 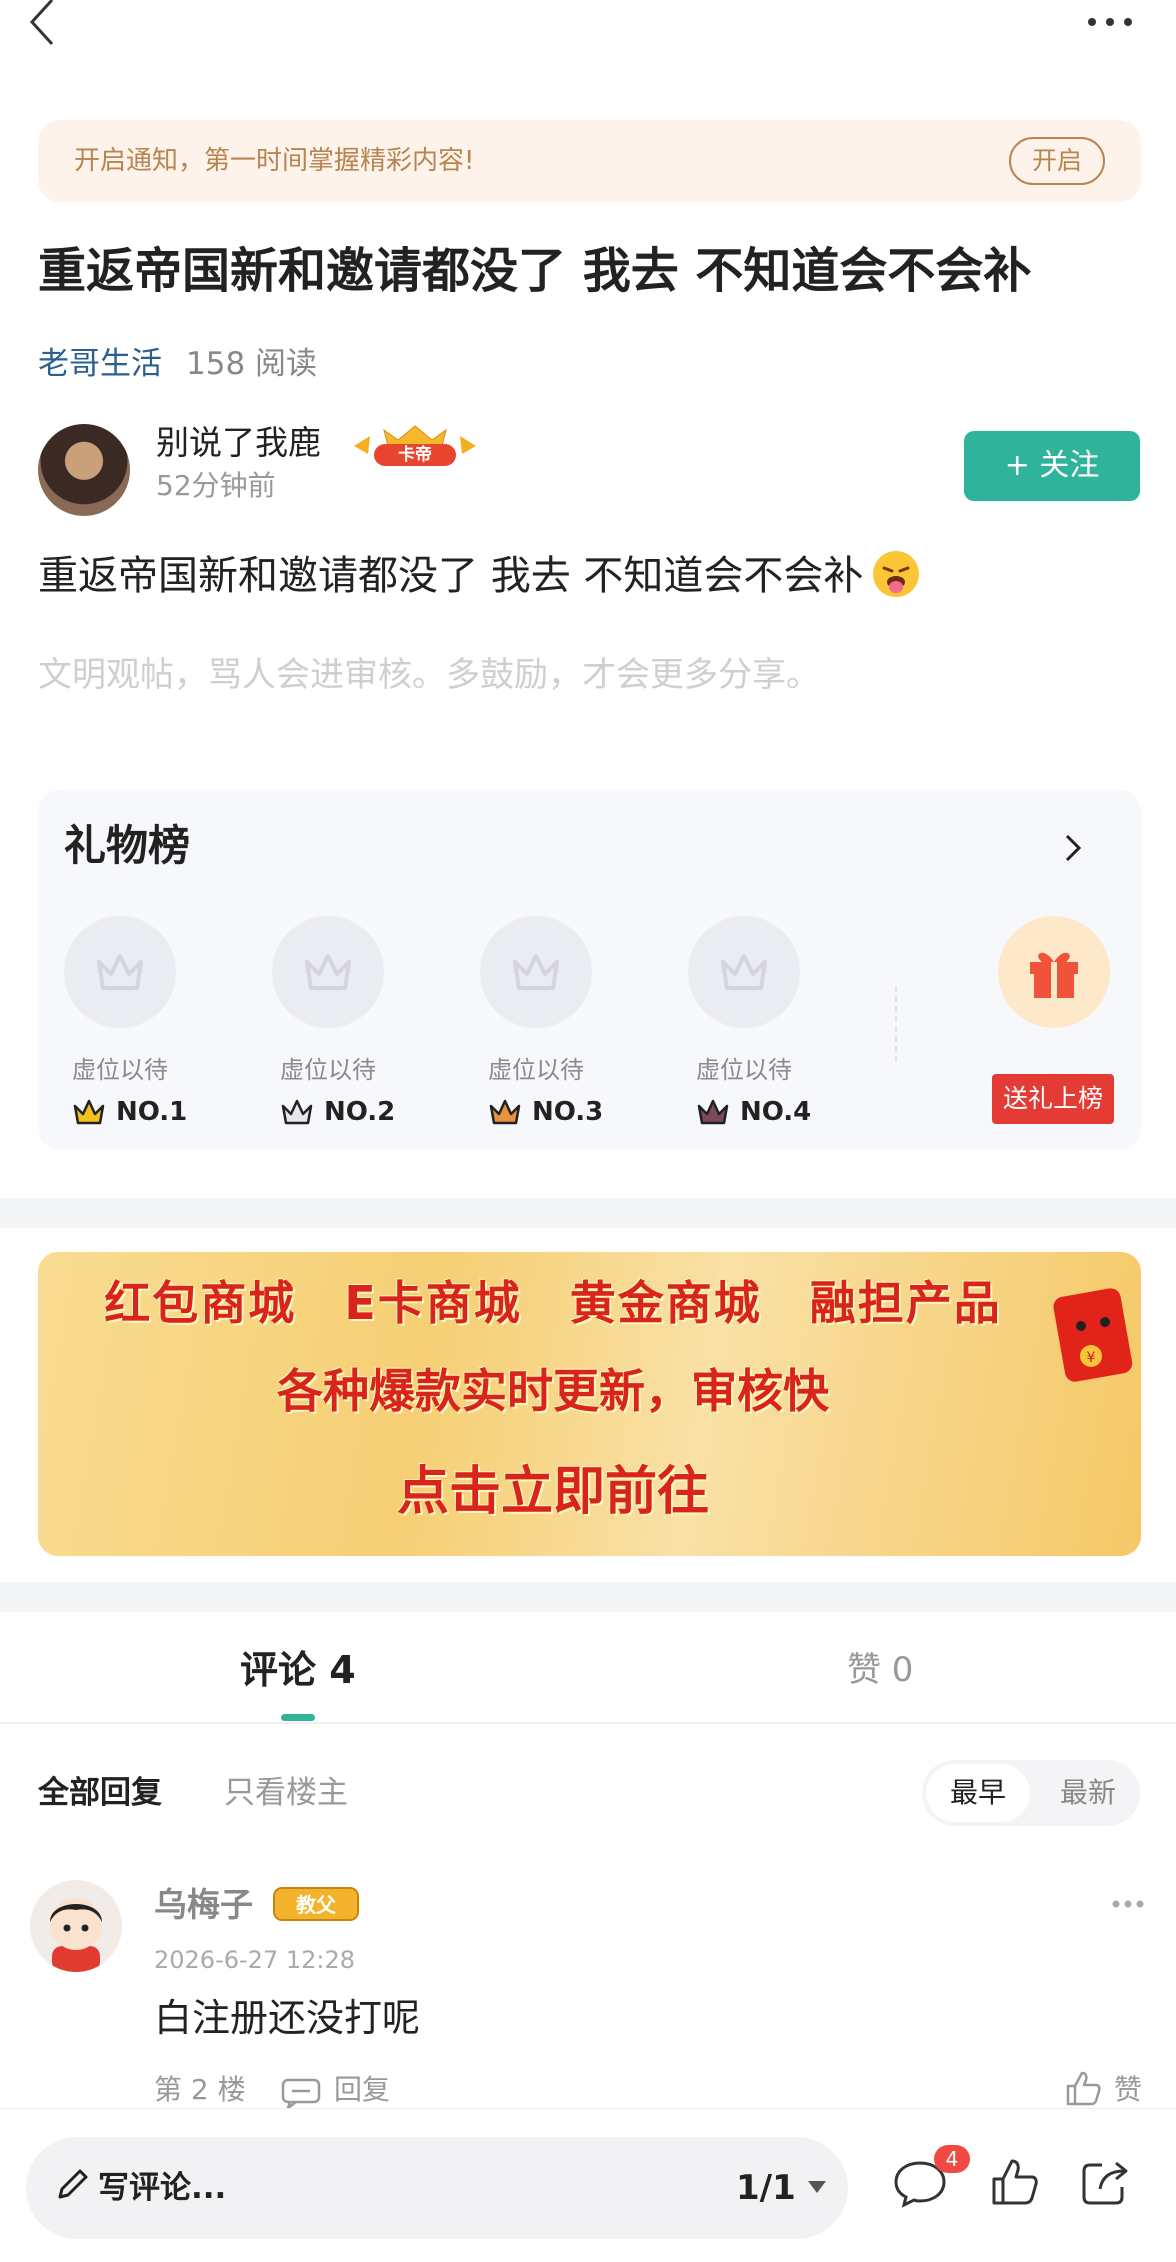 What do you see at coordinates (817, 2187) in the screenshot?
I see `caret-down-icon` at bounding box center [817, 2187].